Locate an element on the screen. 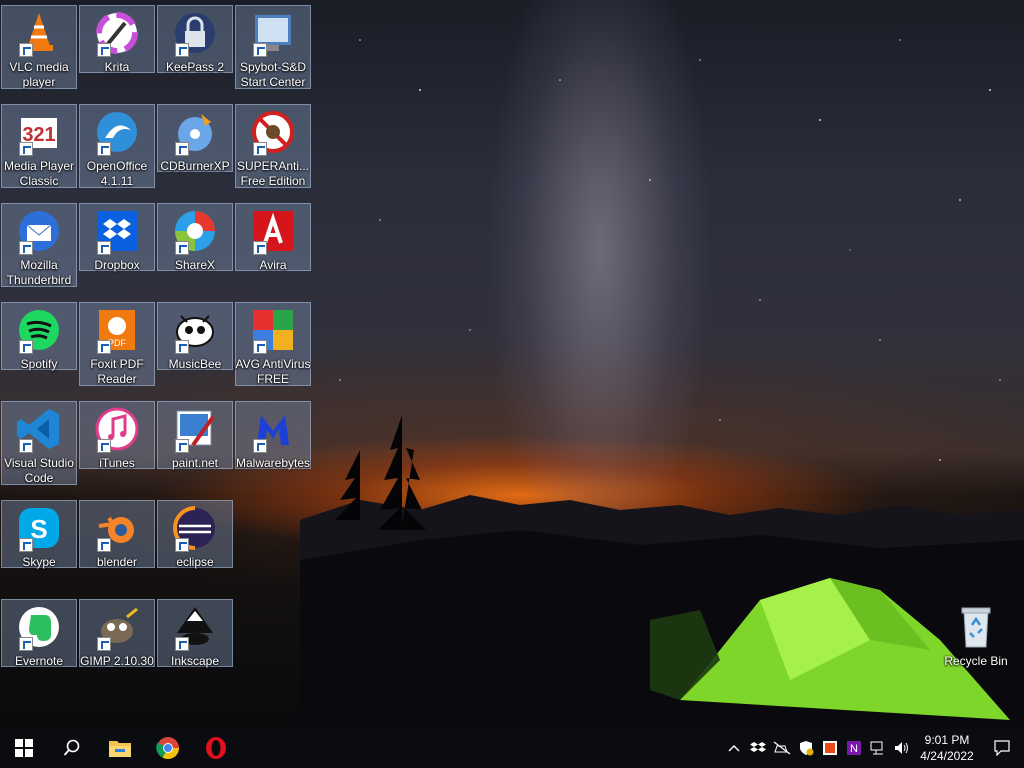  keepass-icon is located at coordinates (195, 33).